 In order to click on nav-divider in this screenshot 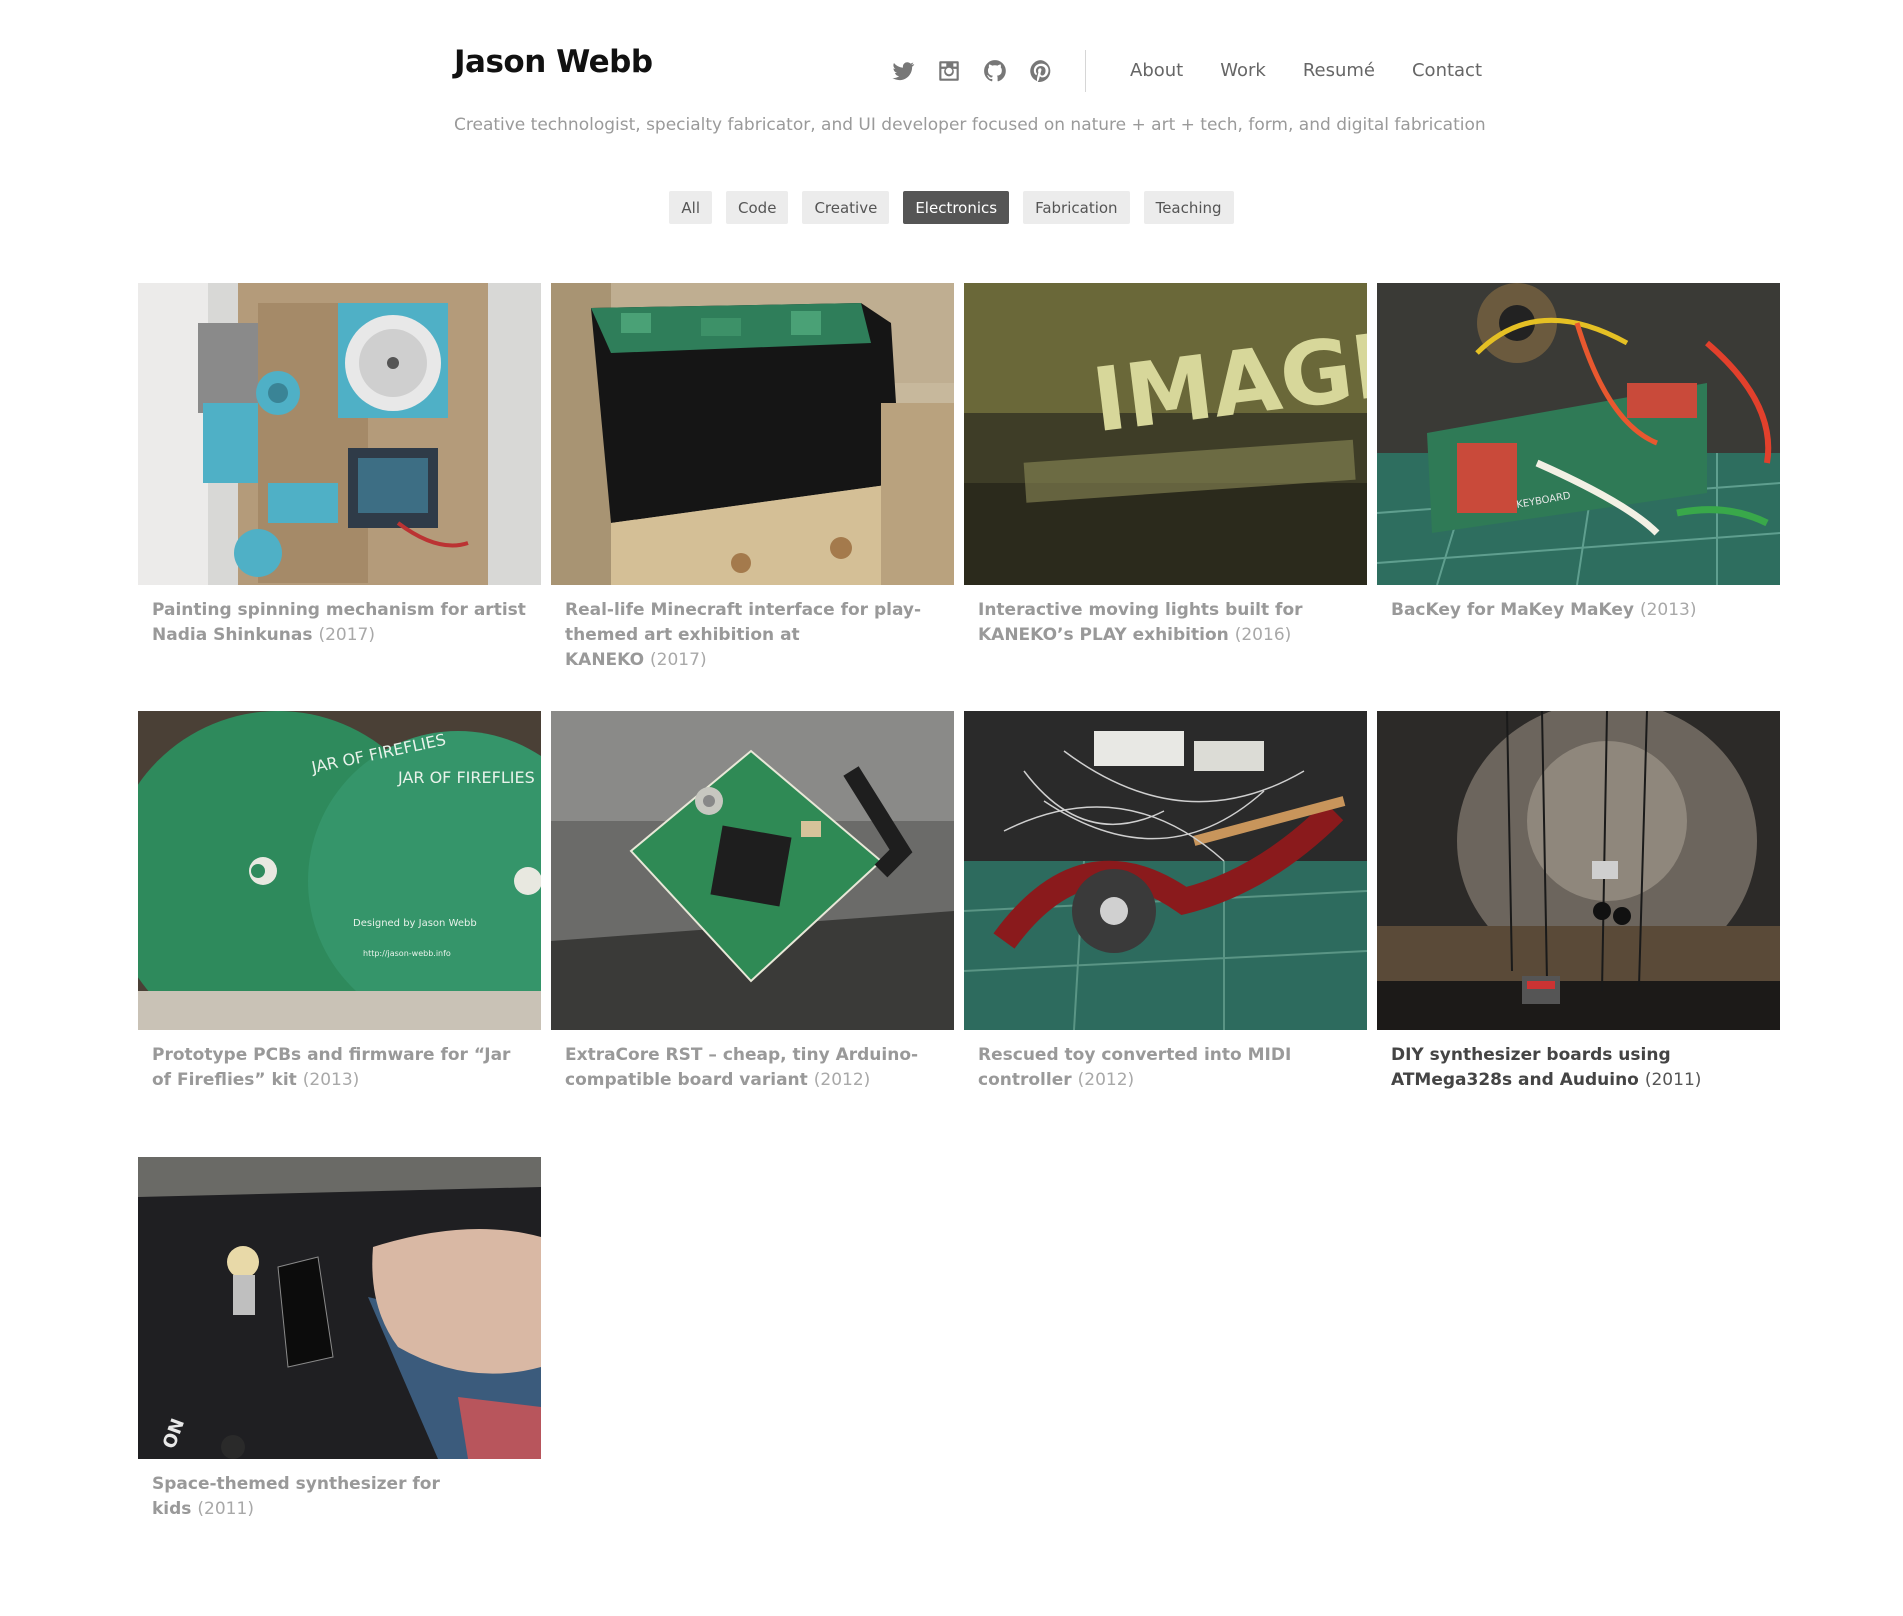, I will do `click(1085, 71)`.